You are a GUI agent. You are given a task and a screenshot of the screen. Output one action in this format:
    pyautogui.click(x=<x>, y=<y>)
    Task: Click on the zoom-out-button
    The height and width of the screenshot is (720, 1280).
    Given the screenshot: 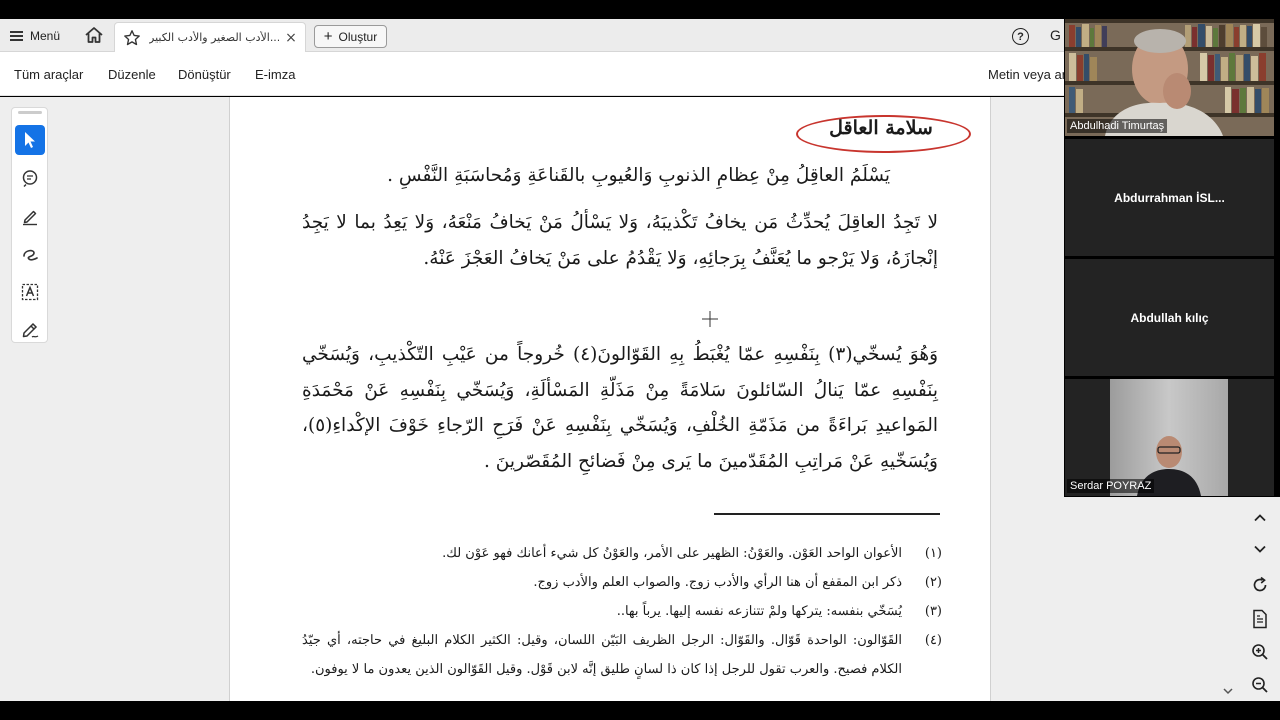 What is the action you would take?
    pyautogui.click(x=1260, y=685)
    